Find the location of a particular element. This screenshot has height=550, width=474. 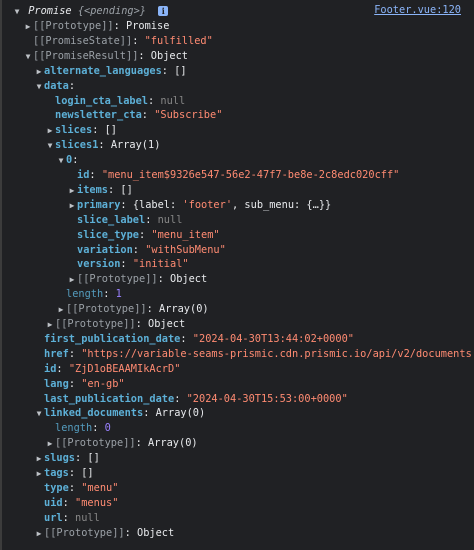

tree-row: ▼ data: is located at coordinates (54, 86).